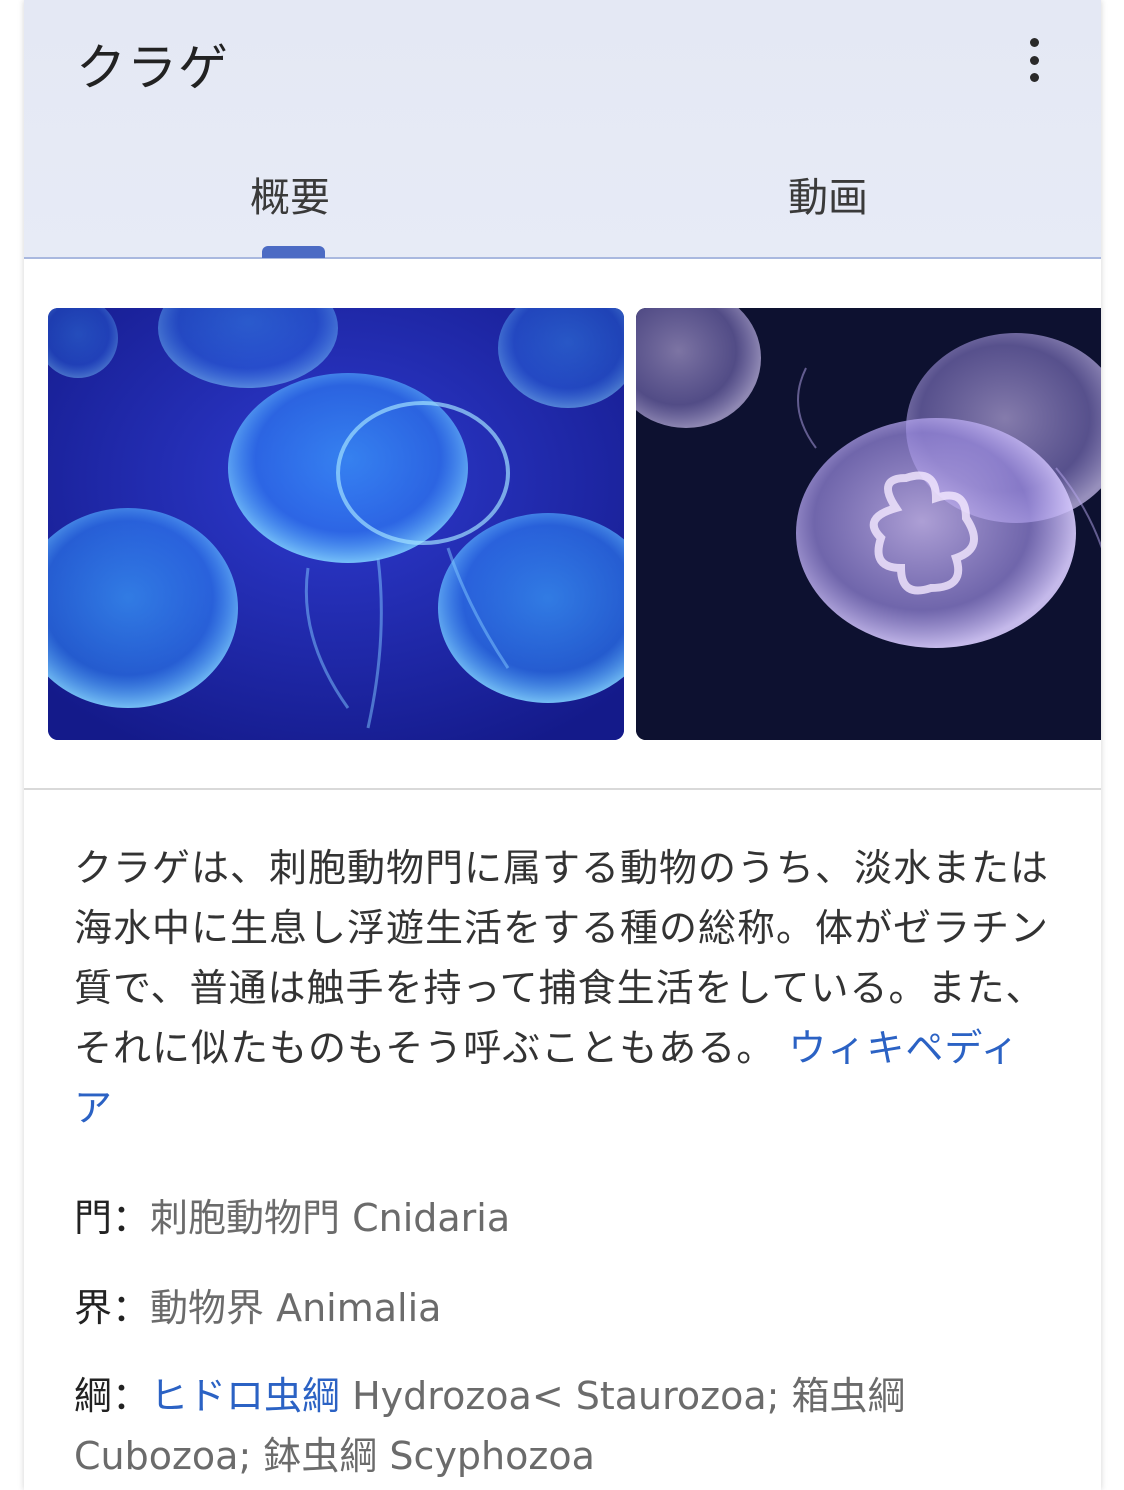 This screenshot has width=1124, height=1490. Describe the element at coordinates (293, 252) in the screenshot. I see `tab-selected-indicator` at that location.